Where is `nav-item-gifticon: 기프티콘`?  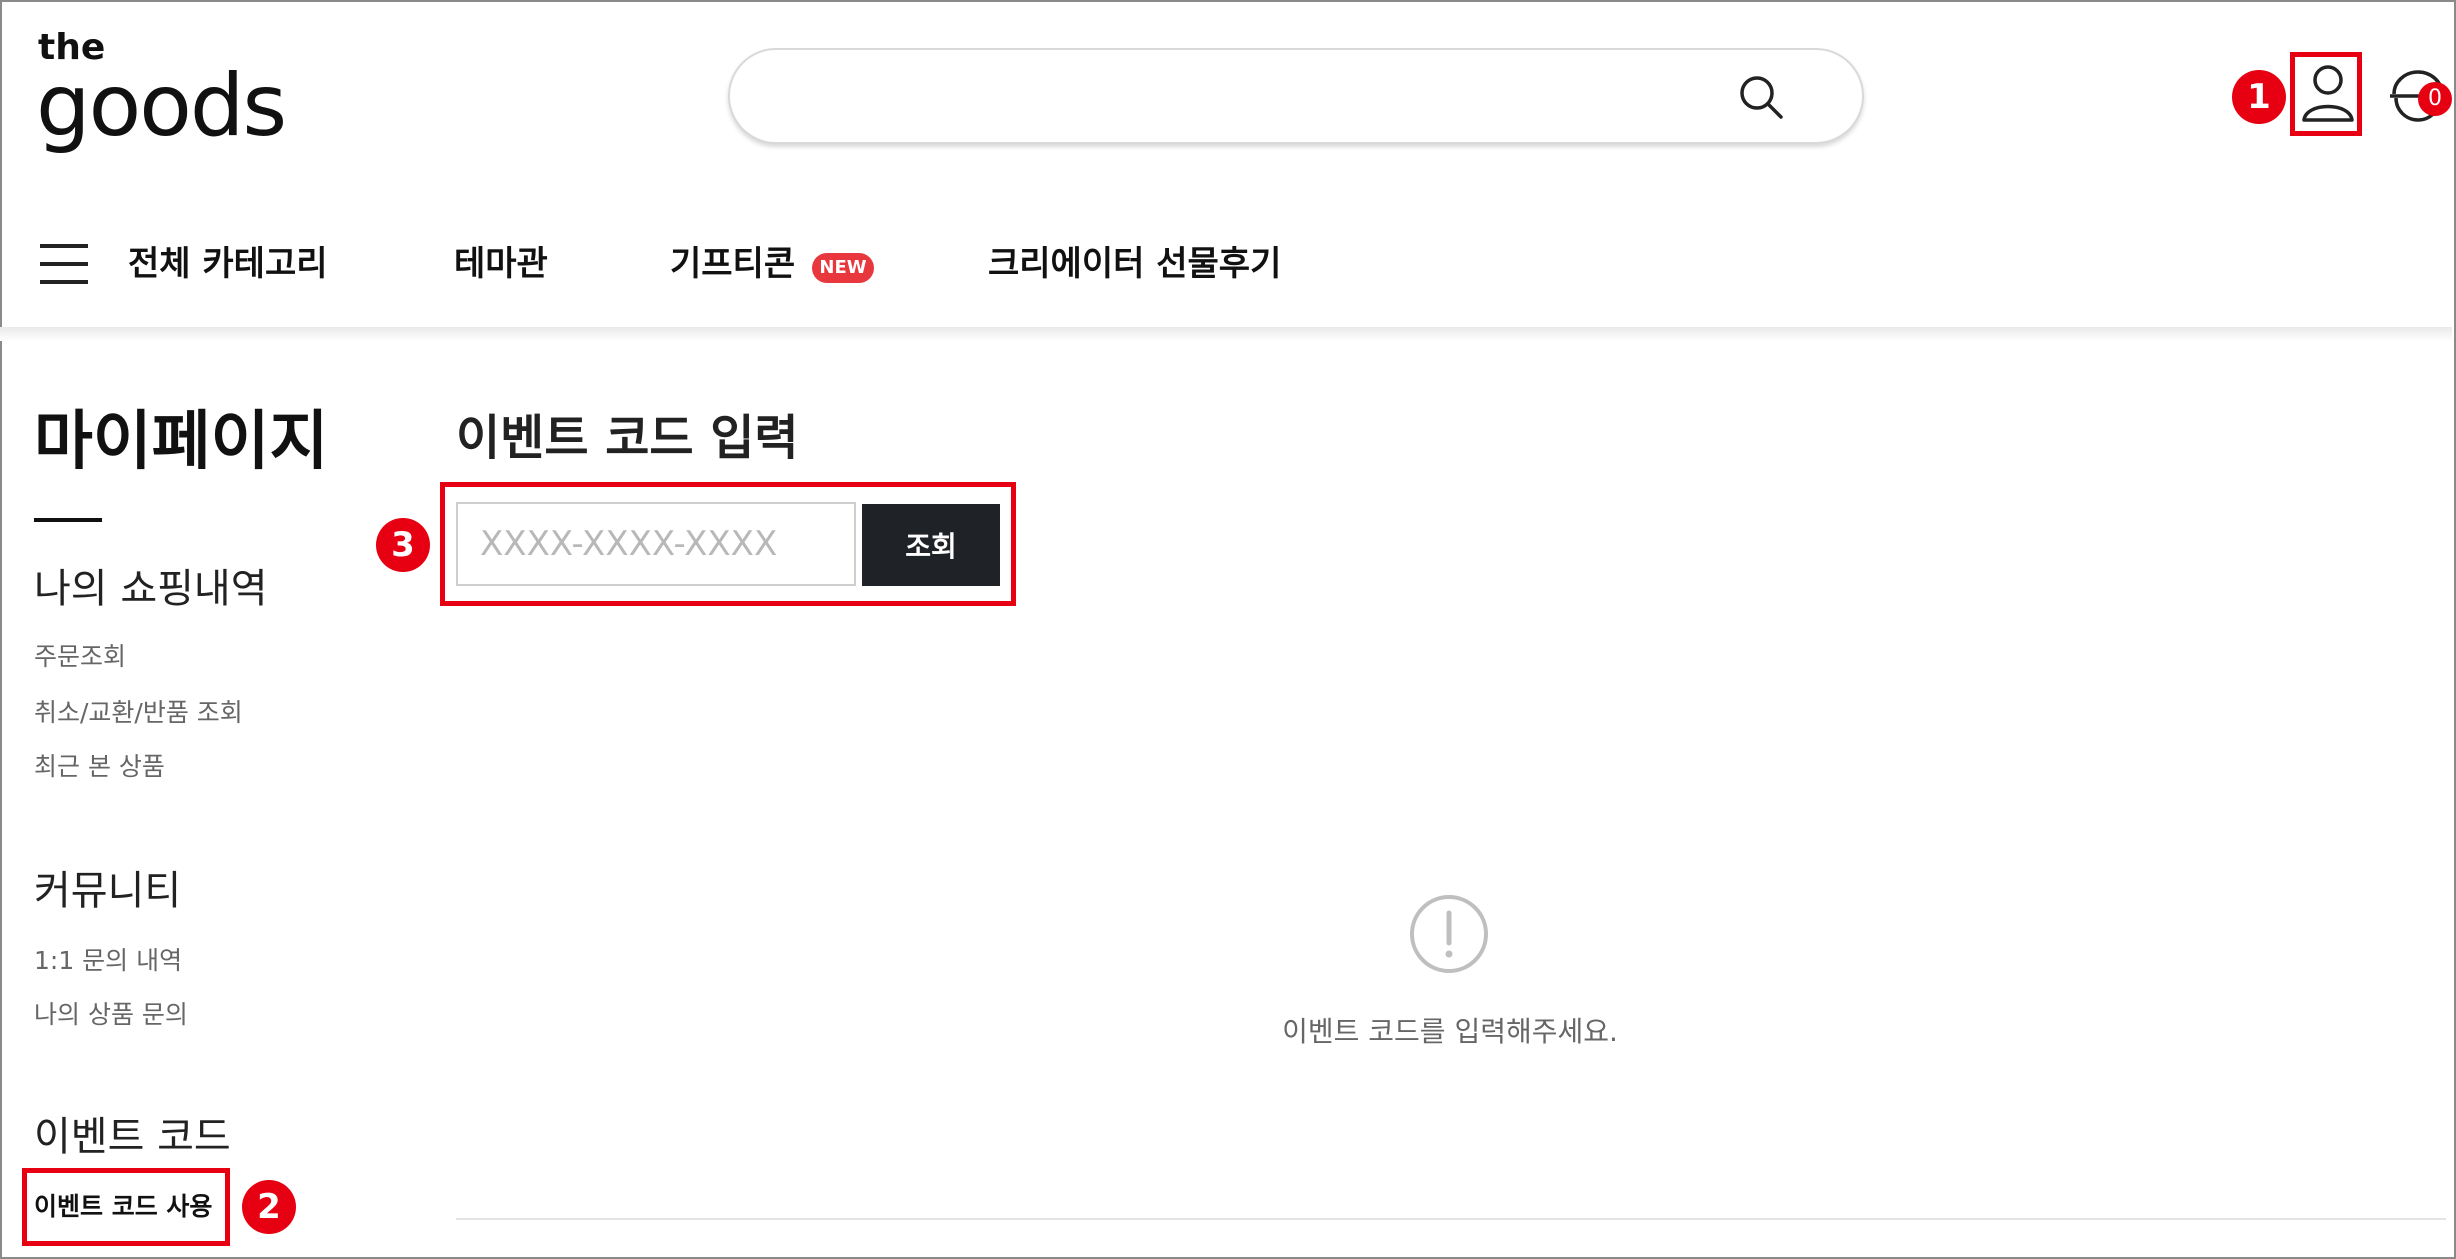
nav-item-gifticon: 기프티콘 is located at coordinates (732, 264).